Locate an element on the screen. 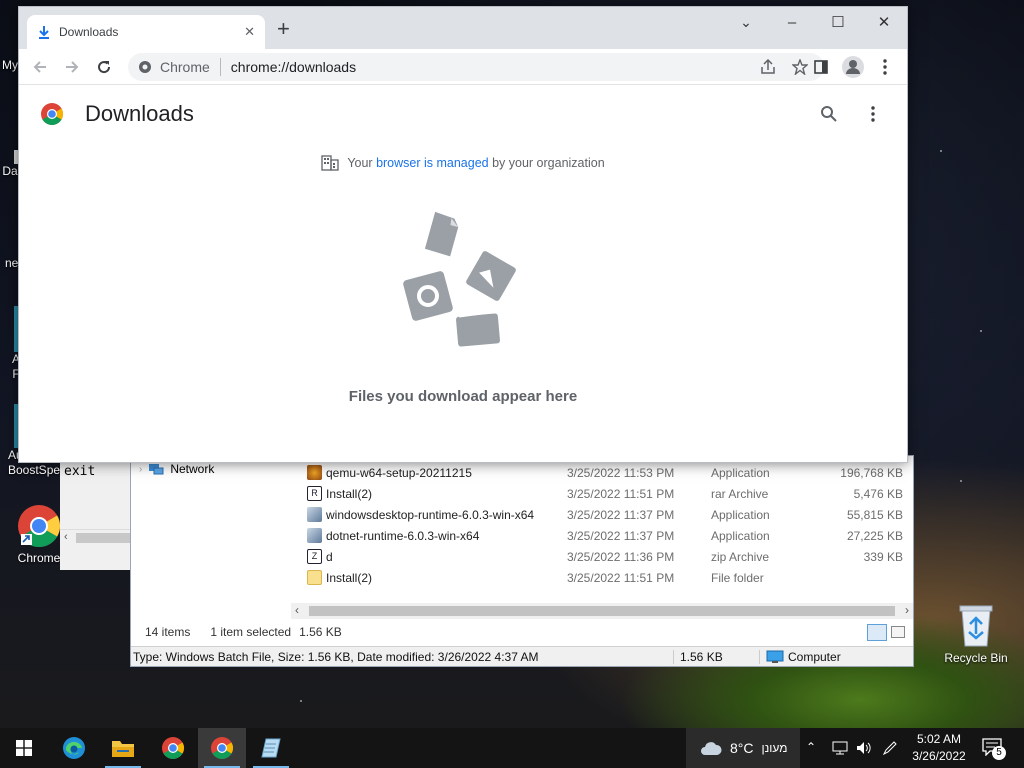 Image resolution: width=1024 pixels, height=768 pixels. managed-link: browser is managed is located at coordinates (432, 163).